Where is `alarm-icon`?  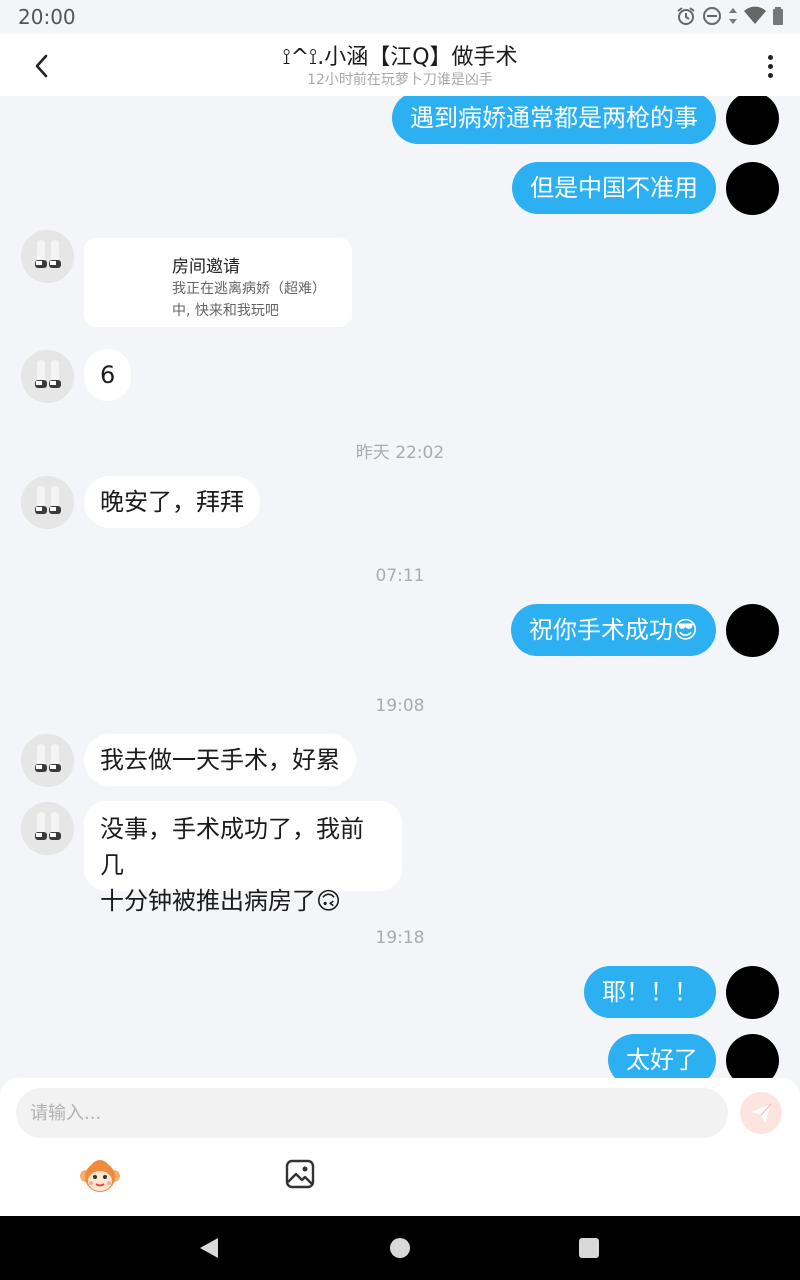 alarm-icon is located at coordinates (686, 18).